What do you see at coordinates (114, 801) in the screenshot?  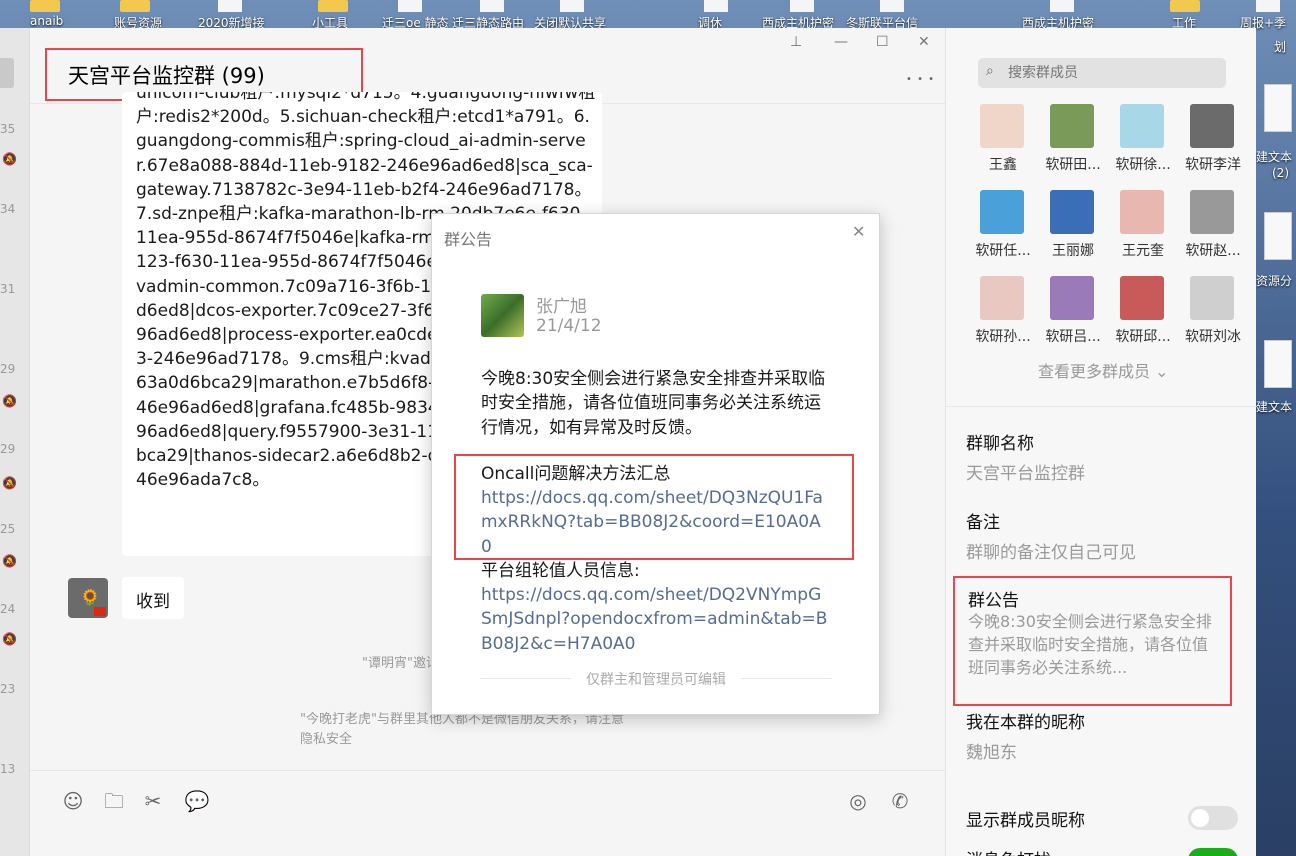 I see `folder-icon: 🗀` at bounding box center [114, 801].